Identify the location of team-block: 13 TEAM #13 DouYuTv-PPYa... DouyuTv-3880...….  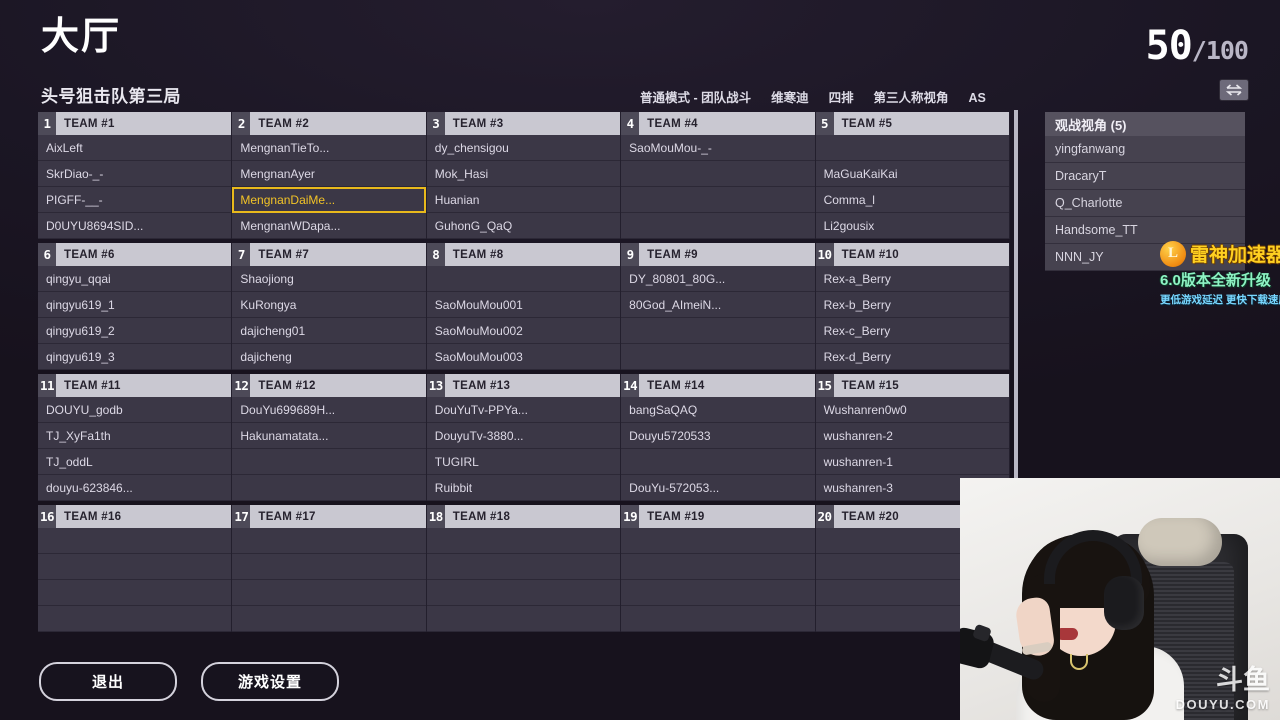
(524, 437).